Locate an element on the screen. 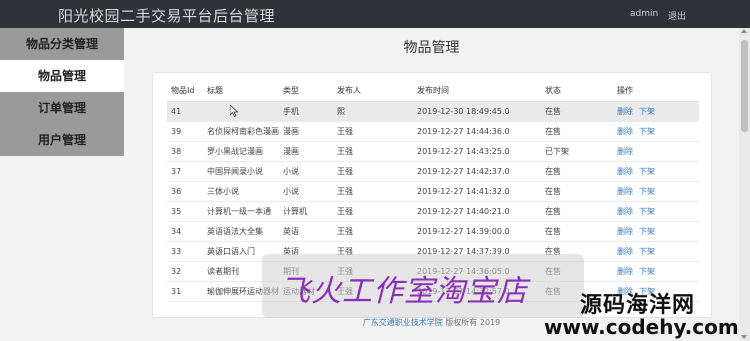 Image resolution: width=750 pixels, height=341 pixels. footer-school-link: 广东交通职业技术学院 is located at coordinates (403, 322).